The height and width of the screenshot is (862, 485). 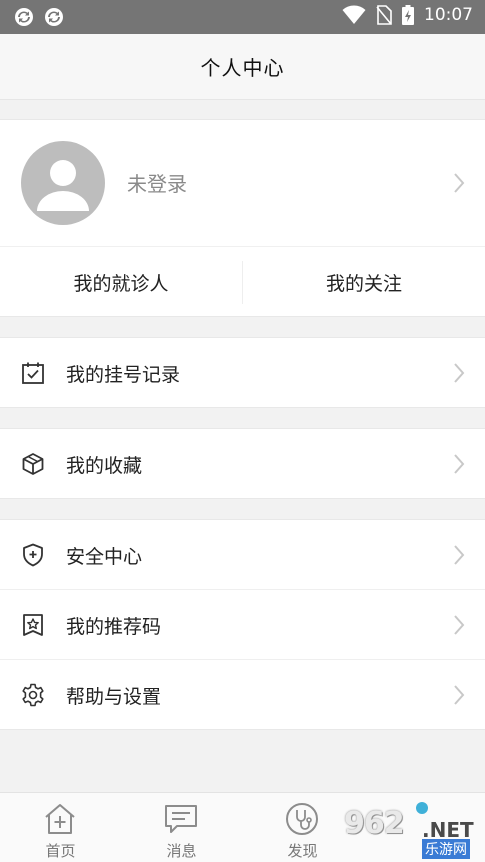 What do you see at coordinates (181, 851) in the screenshot?
I see `tab-messages-label: 消息` at bounding box center [181, 851].